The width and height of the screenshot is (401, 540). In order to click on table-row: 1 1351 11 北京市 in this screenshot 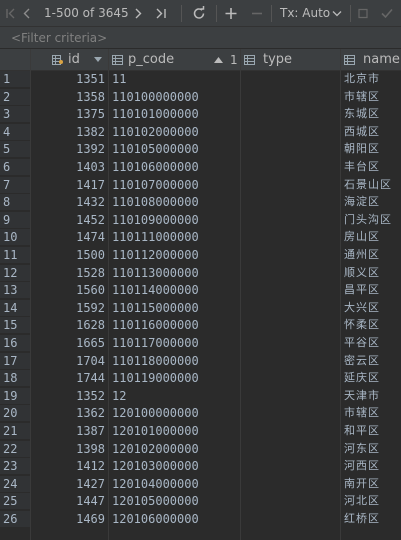, I will do `click(200, 79)`.